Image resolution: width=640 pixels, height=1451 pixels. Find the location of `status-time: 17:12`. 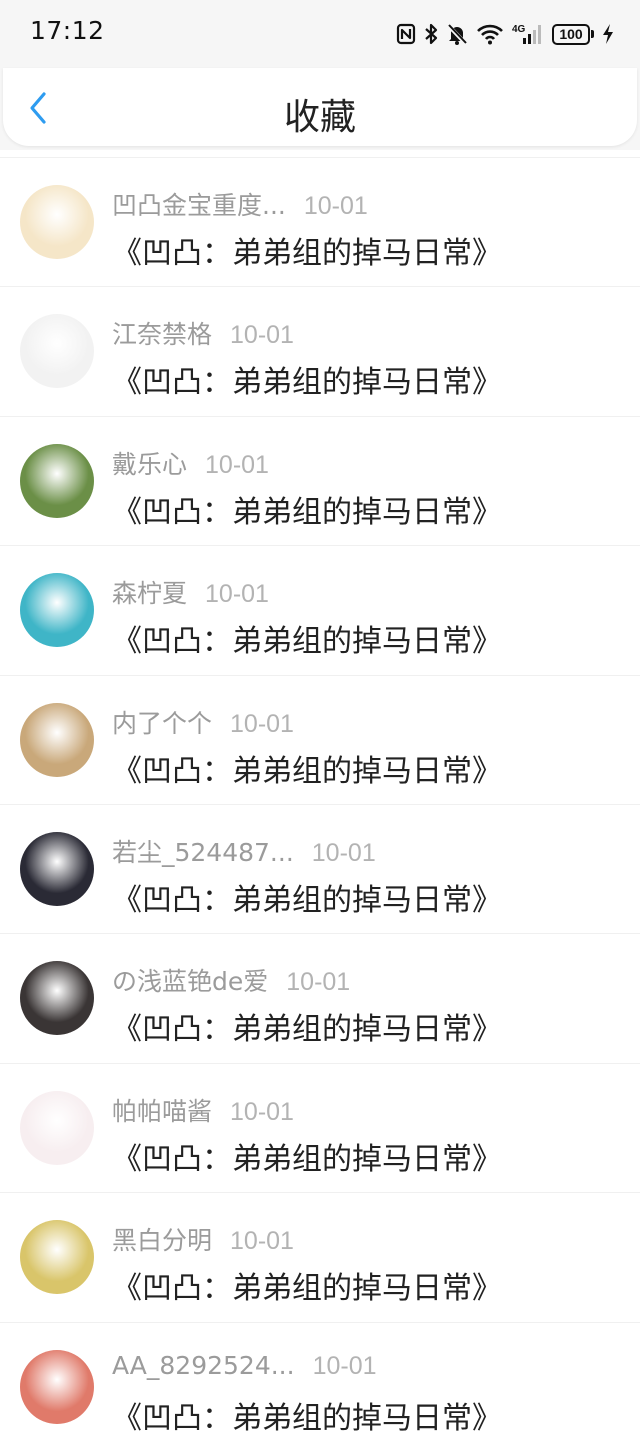

status-time: 17:12 is located at coordinates (67, 30).